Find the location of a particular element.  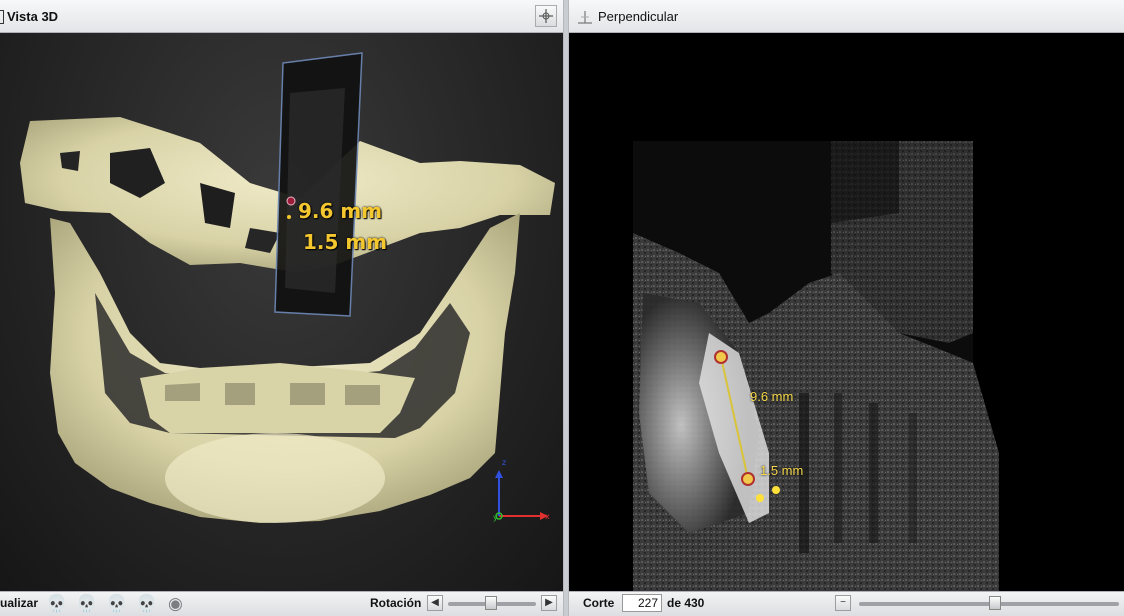

svg-text: z is located at coordinates (504, 462).